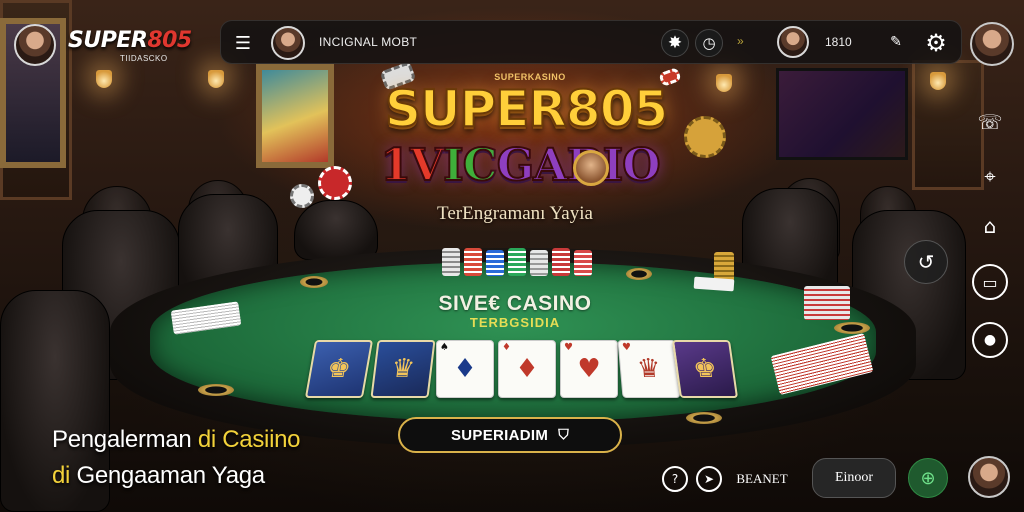 Image resolution: width=1024 pixels, height=512 pixels. What do you see at coordinates (125, 439) in the screenshot?
I see `promo-text: Pengalerman` at bounding box center [125, 439].